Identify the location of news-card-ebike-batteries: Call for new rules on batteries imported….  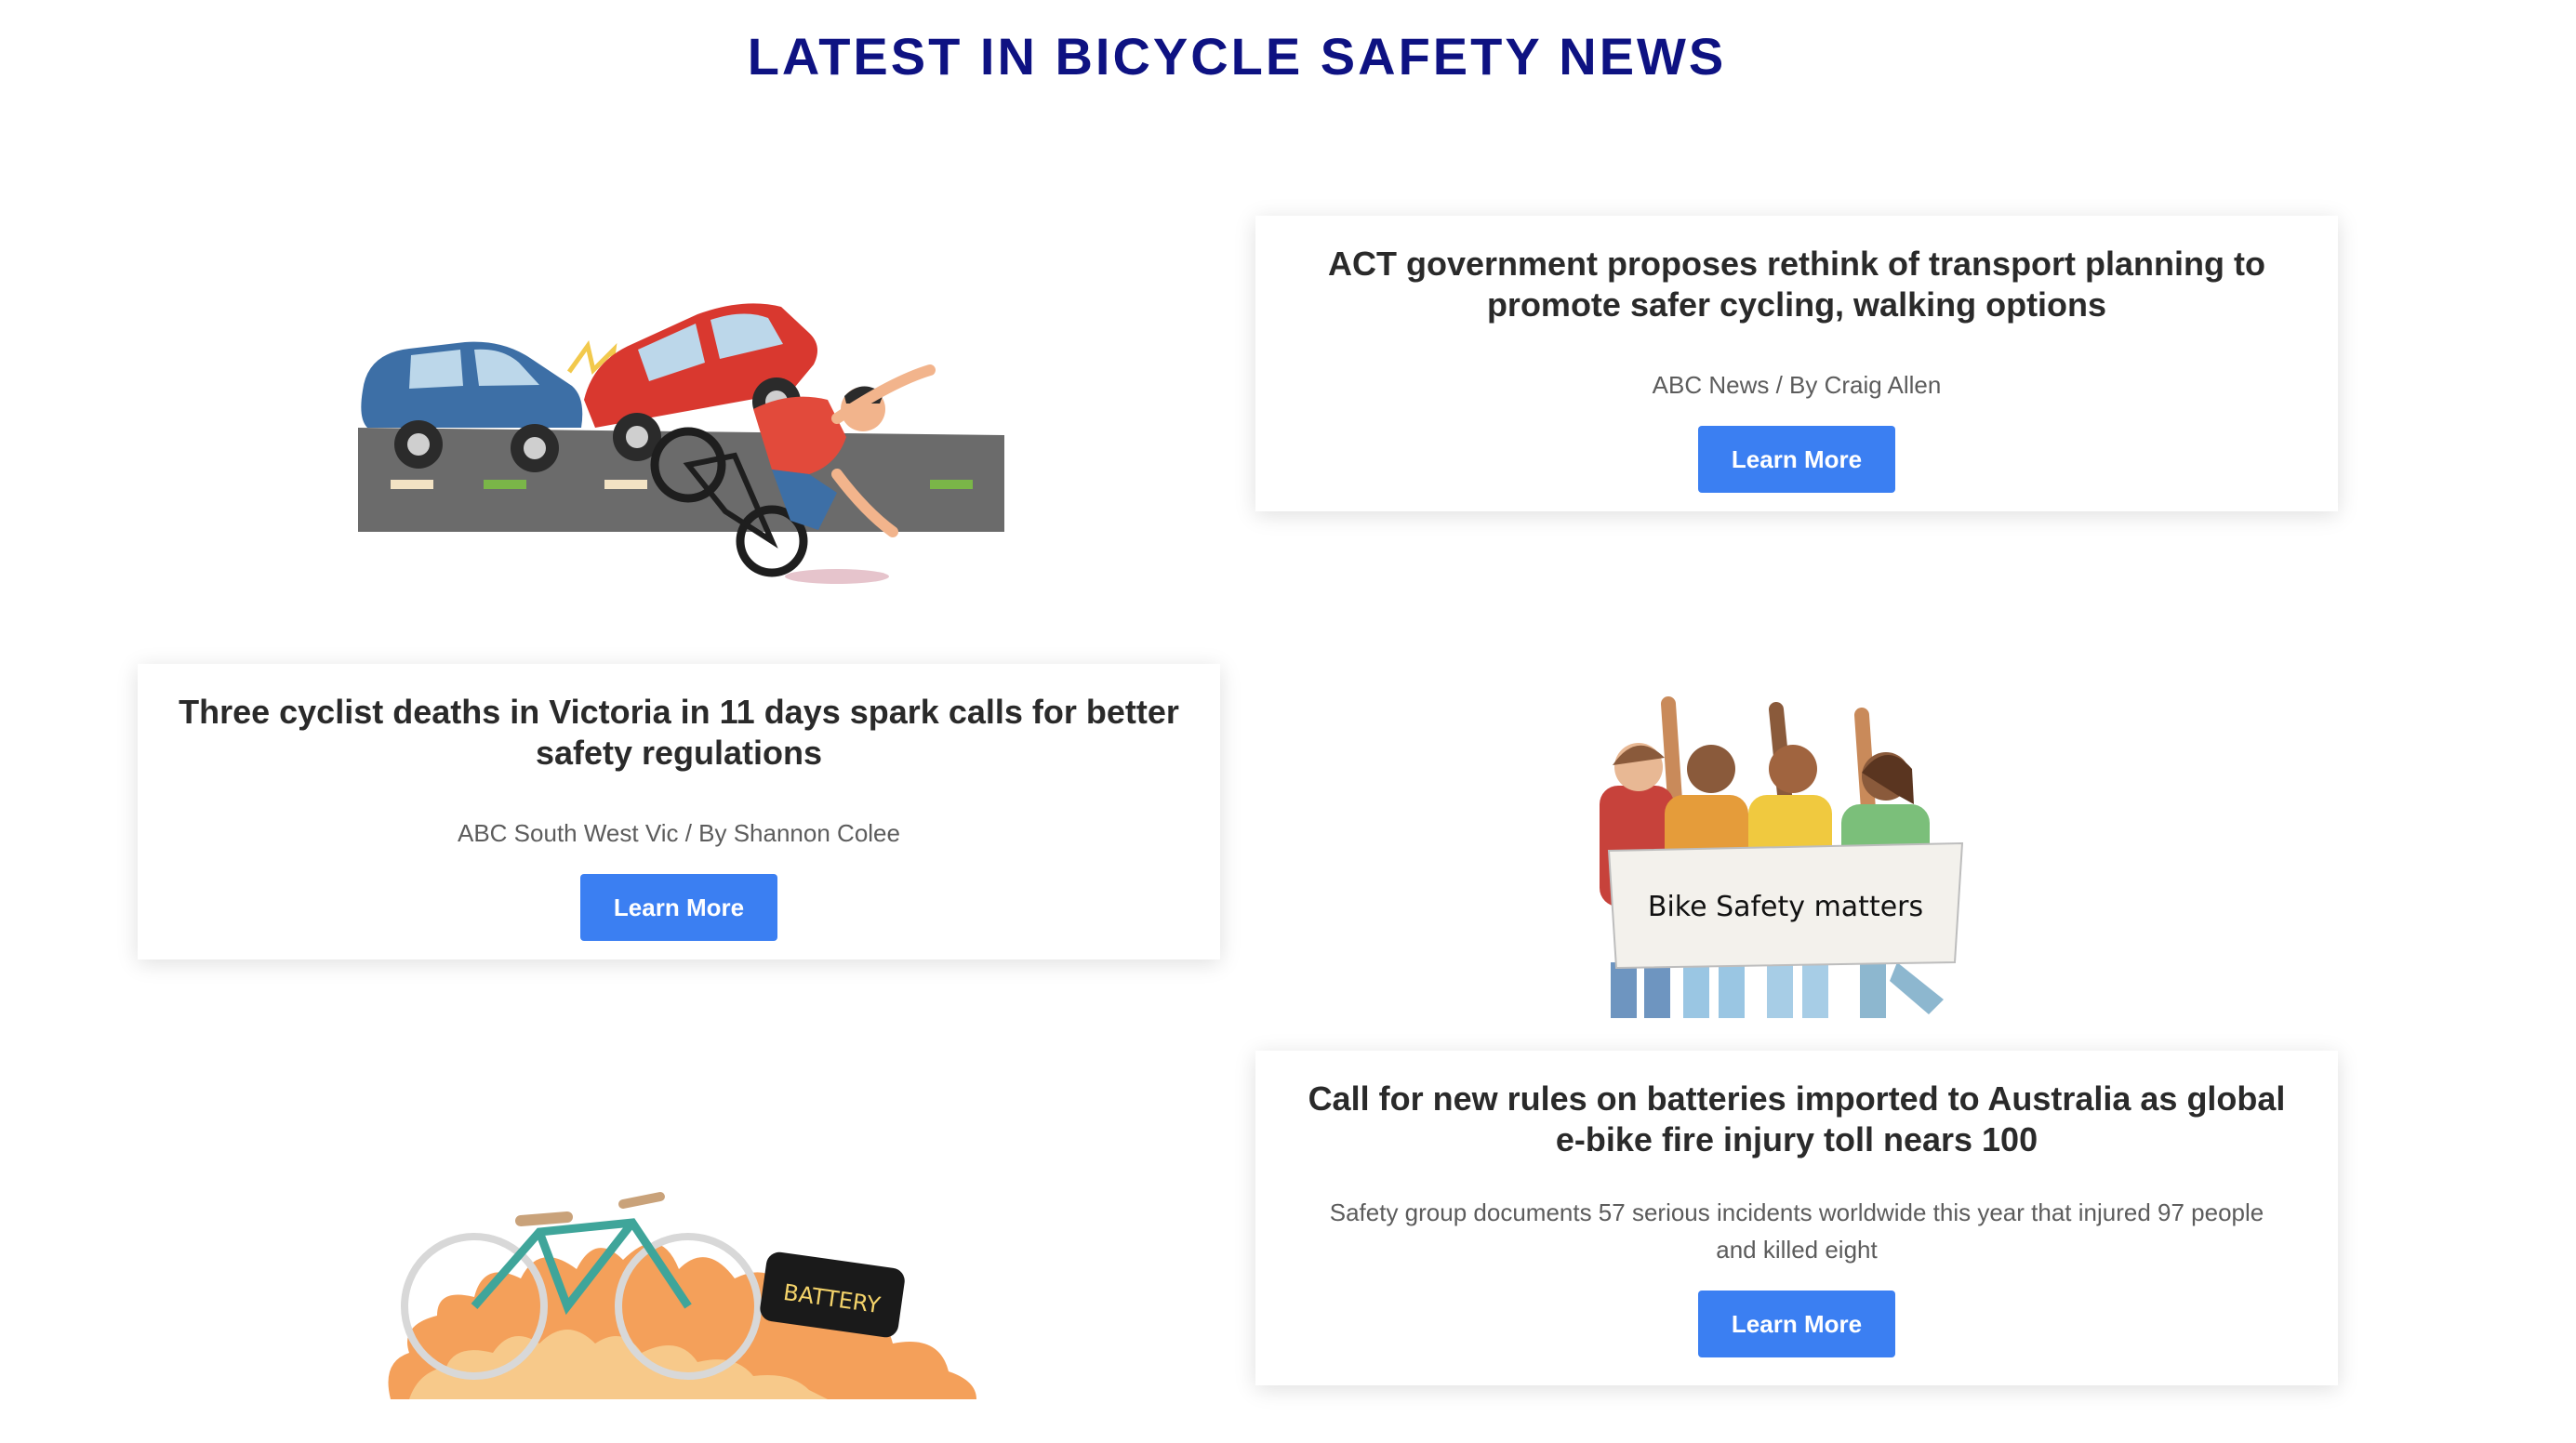
(1796, 1218).